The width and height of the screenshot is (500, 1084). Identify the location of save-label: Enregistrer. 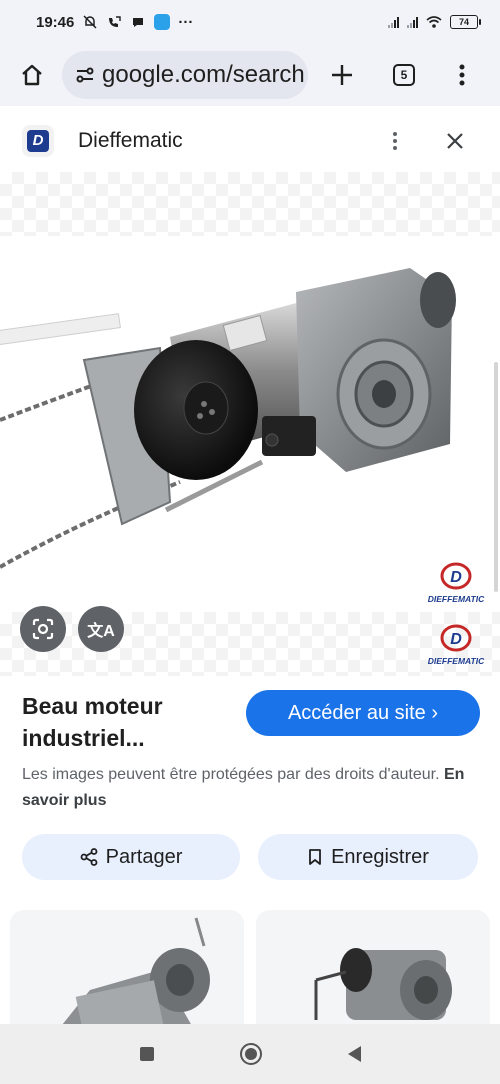
(380, 857).